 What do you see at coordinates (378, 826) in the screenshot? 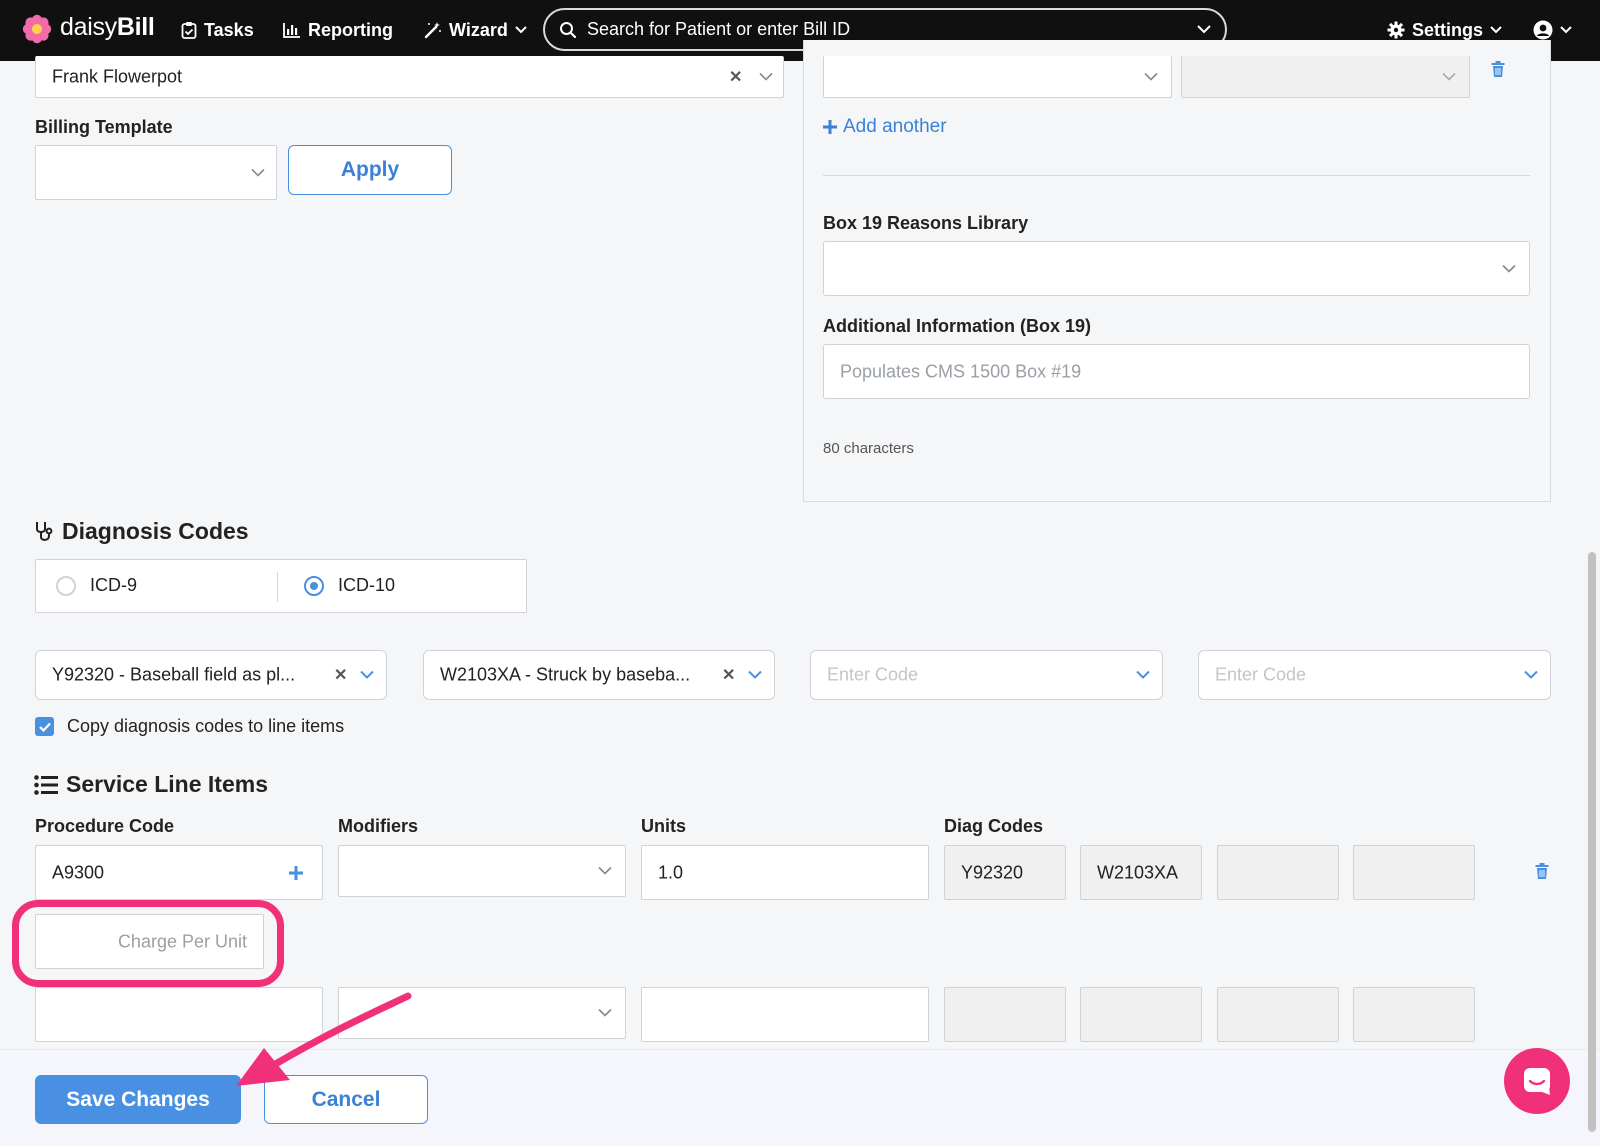
I see `modifiers-header: Modifiers` at bounding box center [378, 826].